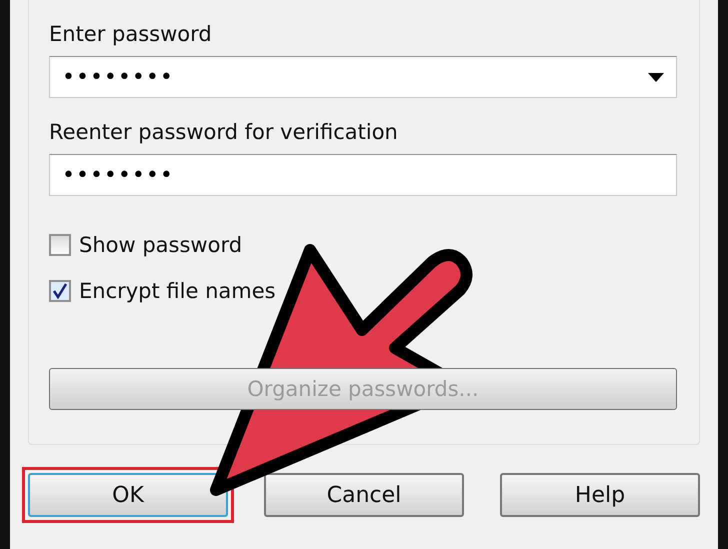  Describe the element at coordinates (364, 495) in the screenshot. I see `dialog-button: Cancel` at that location.